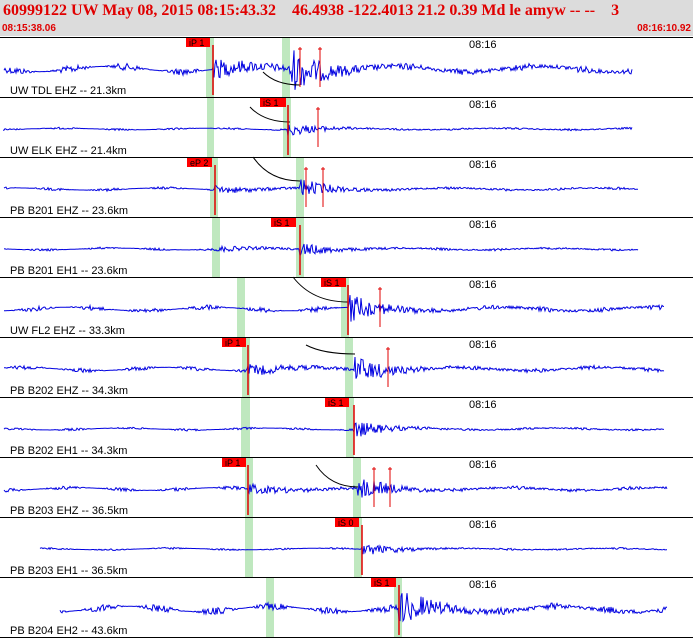 Image resolution: width=693 pixels, height=638 pixels. I want to click on end-time-label: 08:16:10.92, so click(664, 28).